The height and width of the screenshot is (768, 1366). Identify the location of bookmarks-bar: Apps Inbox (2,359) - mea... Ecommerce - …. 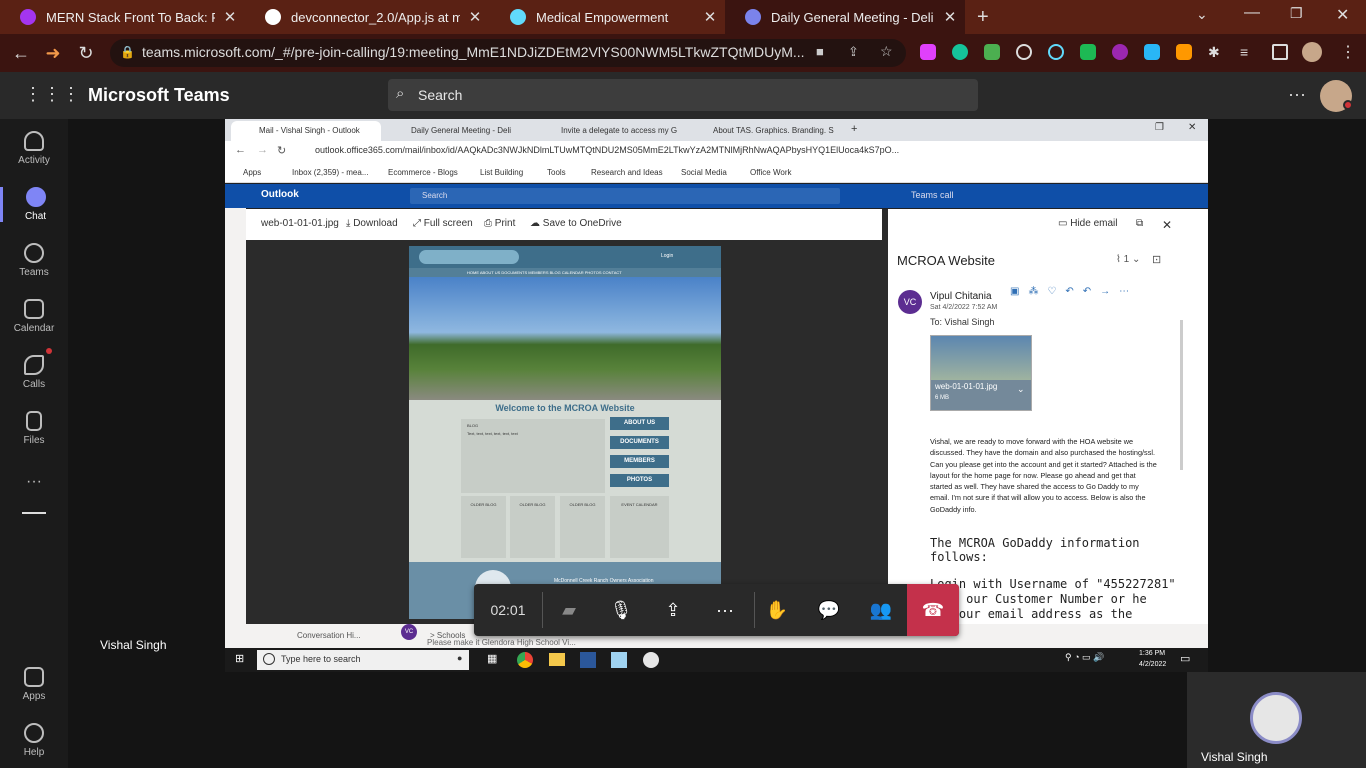
(716, 173).